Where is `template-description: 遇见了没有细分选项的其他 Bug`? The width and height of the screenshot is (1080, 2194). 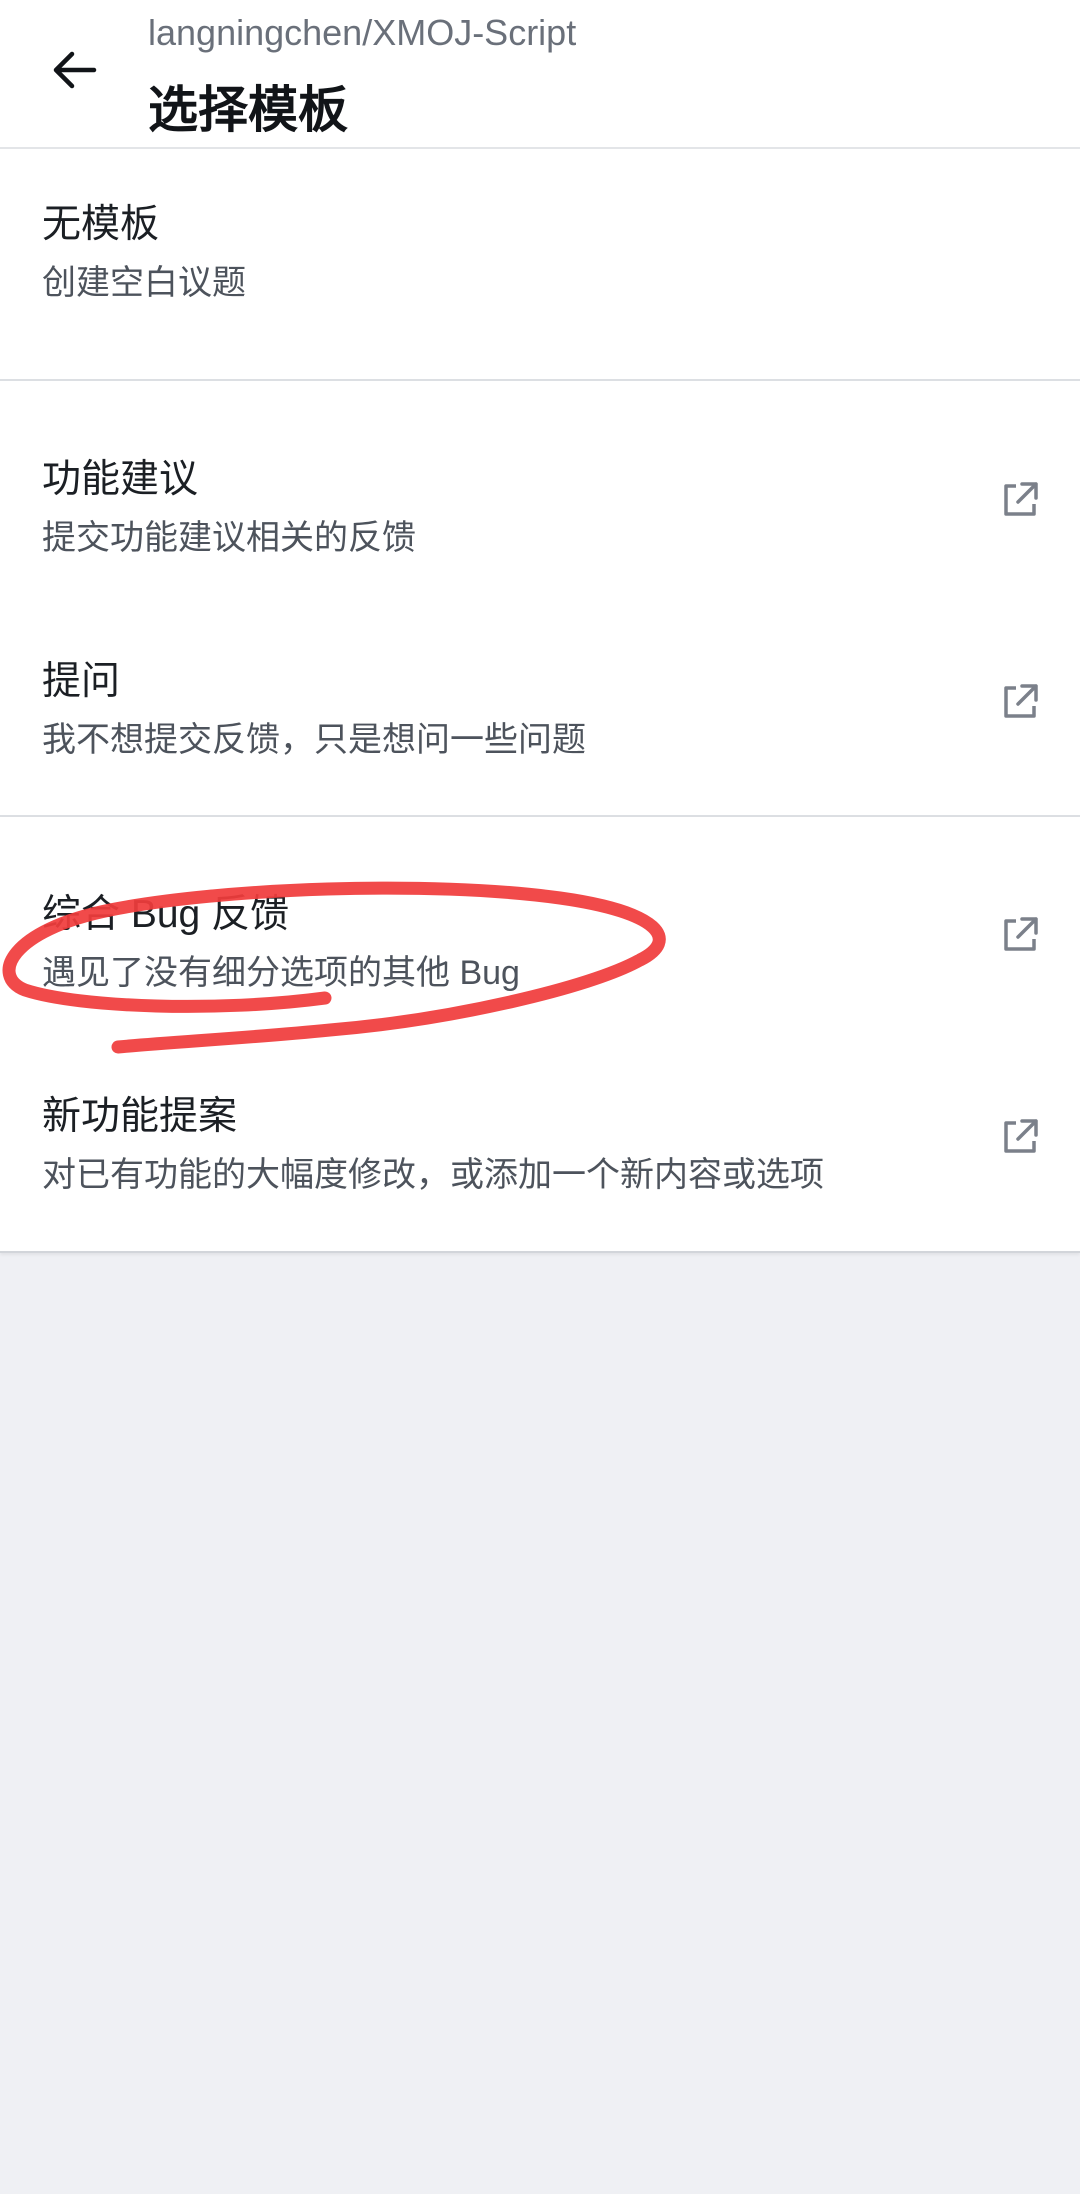 template-description: 遇见了没有细分选项的其他 Bug is located at coordinates (281, 973).